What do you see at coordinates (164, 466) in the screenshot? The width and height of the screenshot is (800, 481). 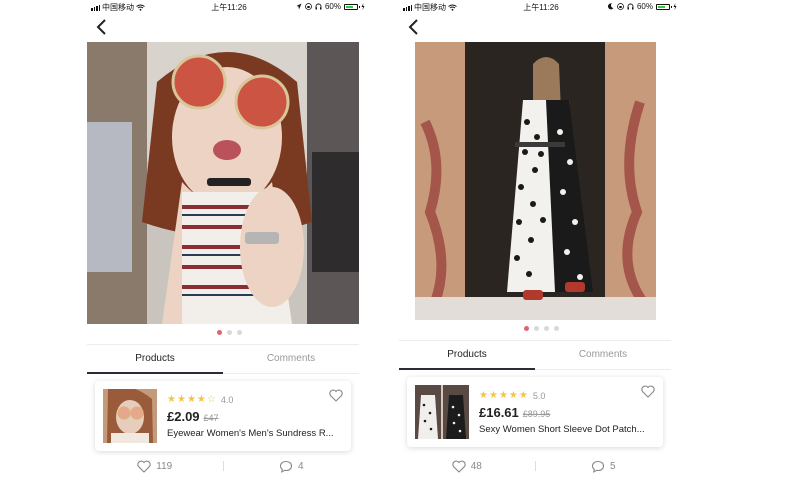 I see `like-count: 119` at bounding box center [164, 466].